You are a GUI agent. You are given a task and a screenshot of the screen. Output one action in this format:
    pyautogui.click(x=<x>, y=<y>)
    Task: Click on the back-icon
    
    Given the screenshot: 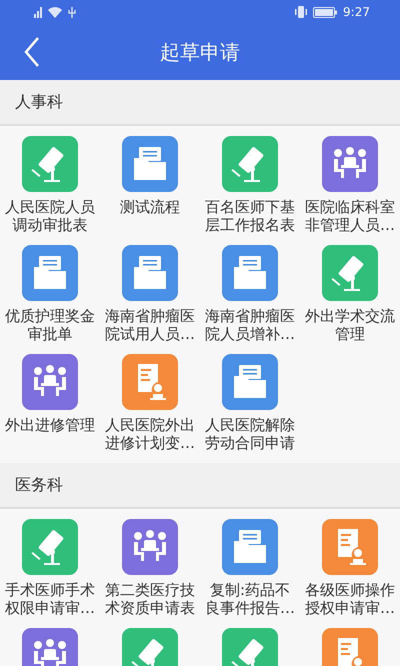 What is the action you would take?
    pyautogui.click(x=32, y=52)
    